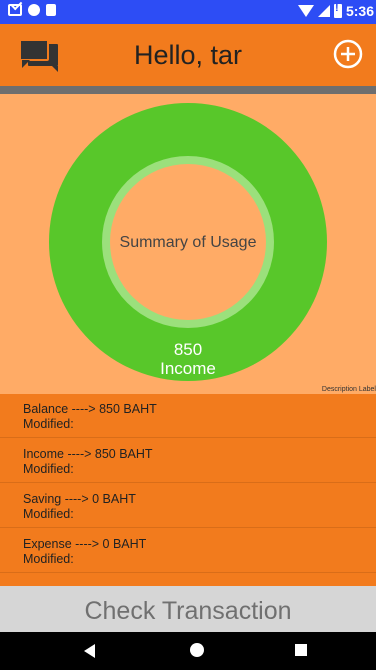 This screenshot has height=670, width=376. Describe the element at coordinates (301, 650) in the screenshot. I see `recent-apps-icon` at that location.